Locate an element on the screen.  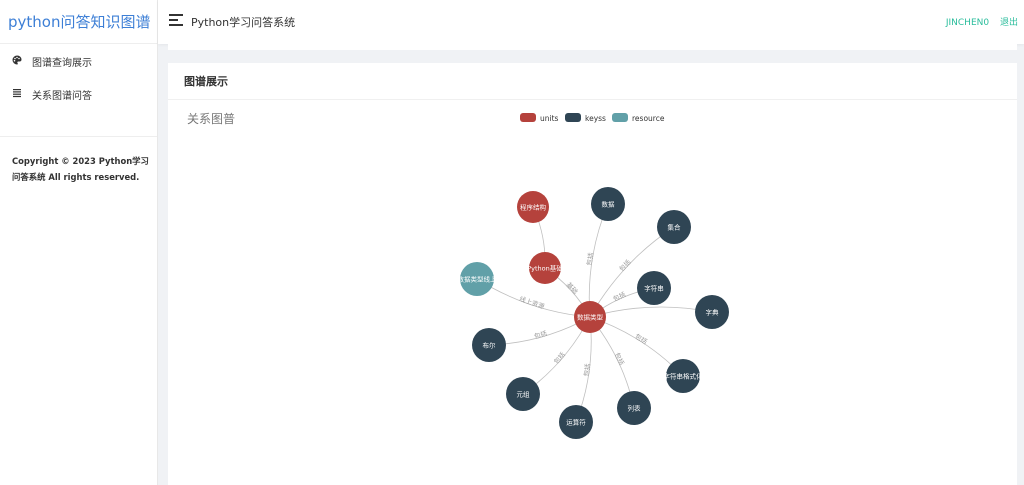
node-label: 字典 is located at coordinates (713, 312).